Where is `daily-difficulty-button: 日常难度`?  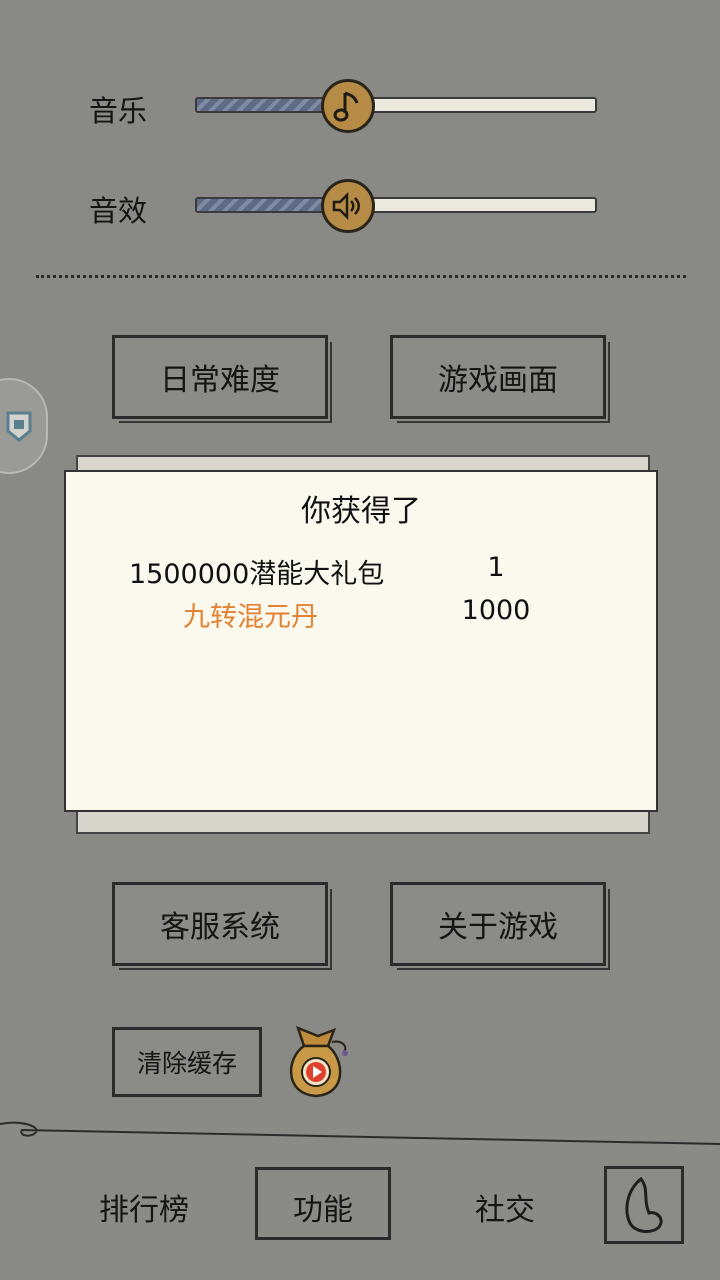 daily-difficulty-button: 日常难度 is located at coordinates (222, 379).